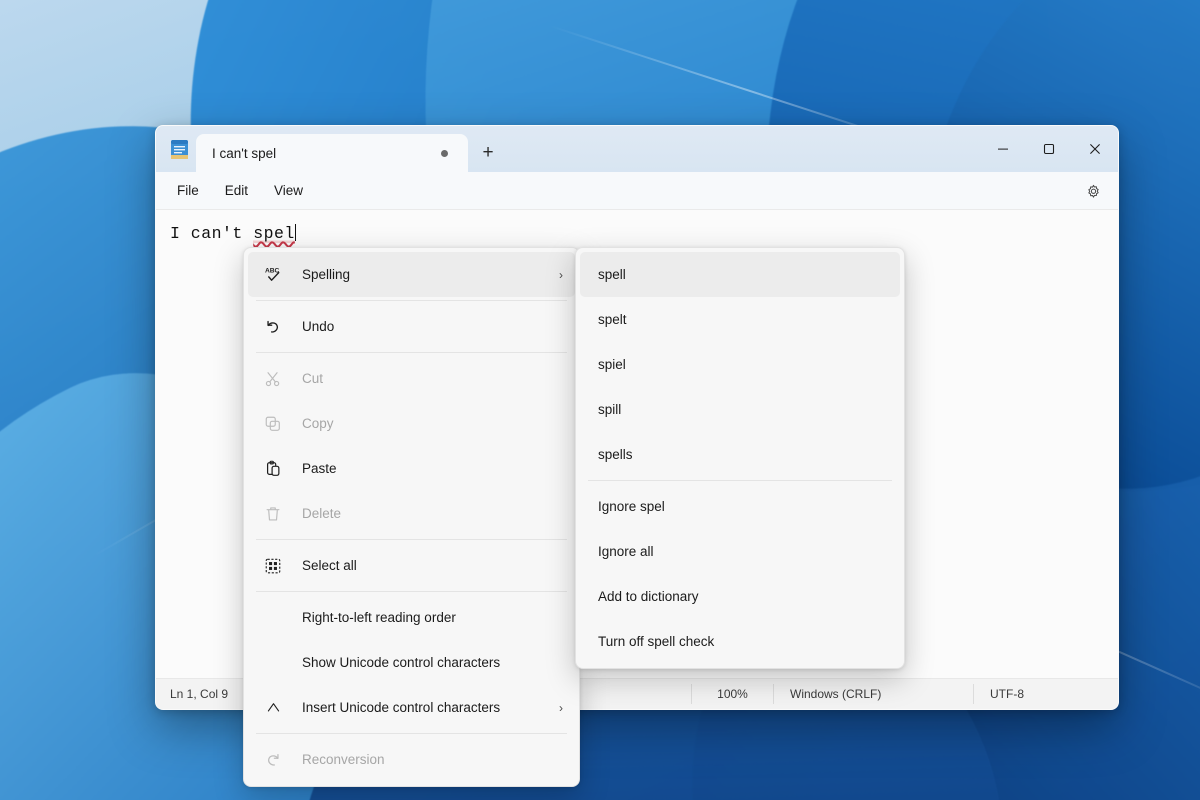  I want to click on context-menu-item-show-unicode-control-characters: Show Unicode control characters, so click(411, 662).